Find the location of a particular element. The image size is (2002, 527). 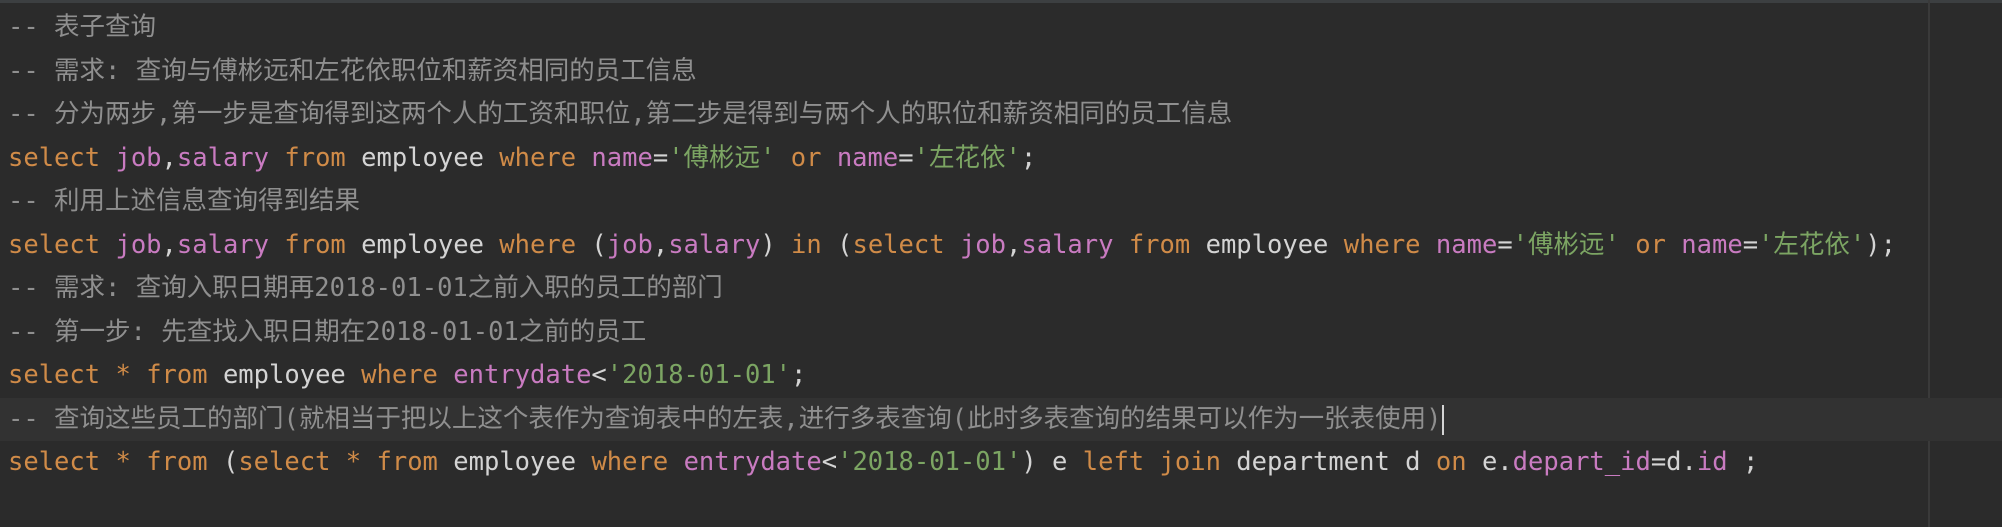

code-line-2: -- 需求: 查询与傅彬远和左花依职位和薪资相同的员工信息 is located at coordinates (1005, 72).